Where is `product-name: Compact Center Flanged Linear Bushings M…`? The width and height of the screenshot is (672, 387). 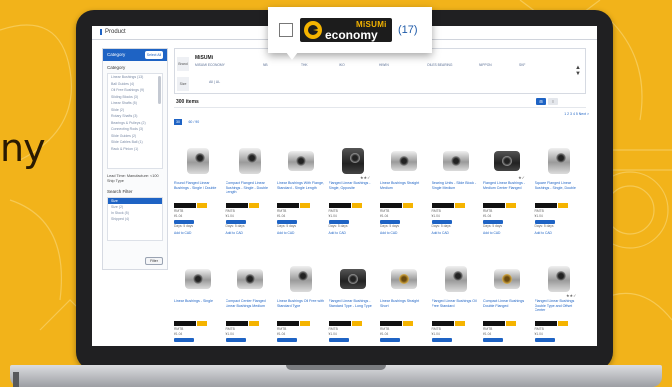 product-name: Compact Center Flanged Linear Bushings M… is located at coordinates (250, 308).